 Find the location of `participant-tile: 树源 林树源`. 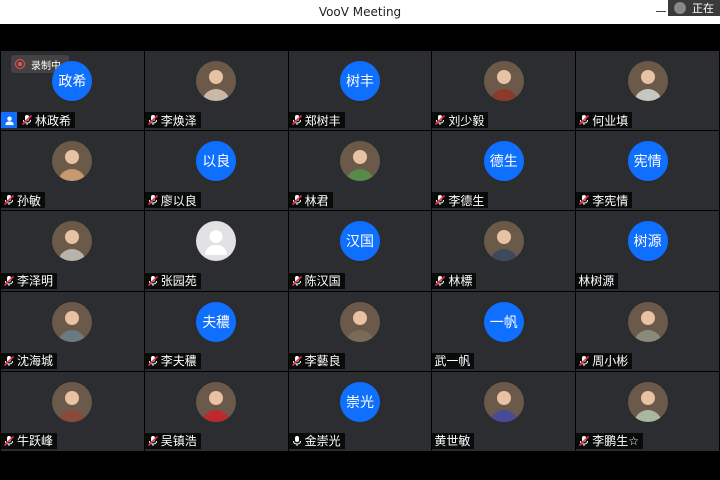

participant-tile: 树源 林树源 is located at coordinates (647, 251).